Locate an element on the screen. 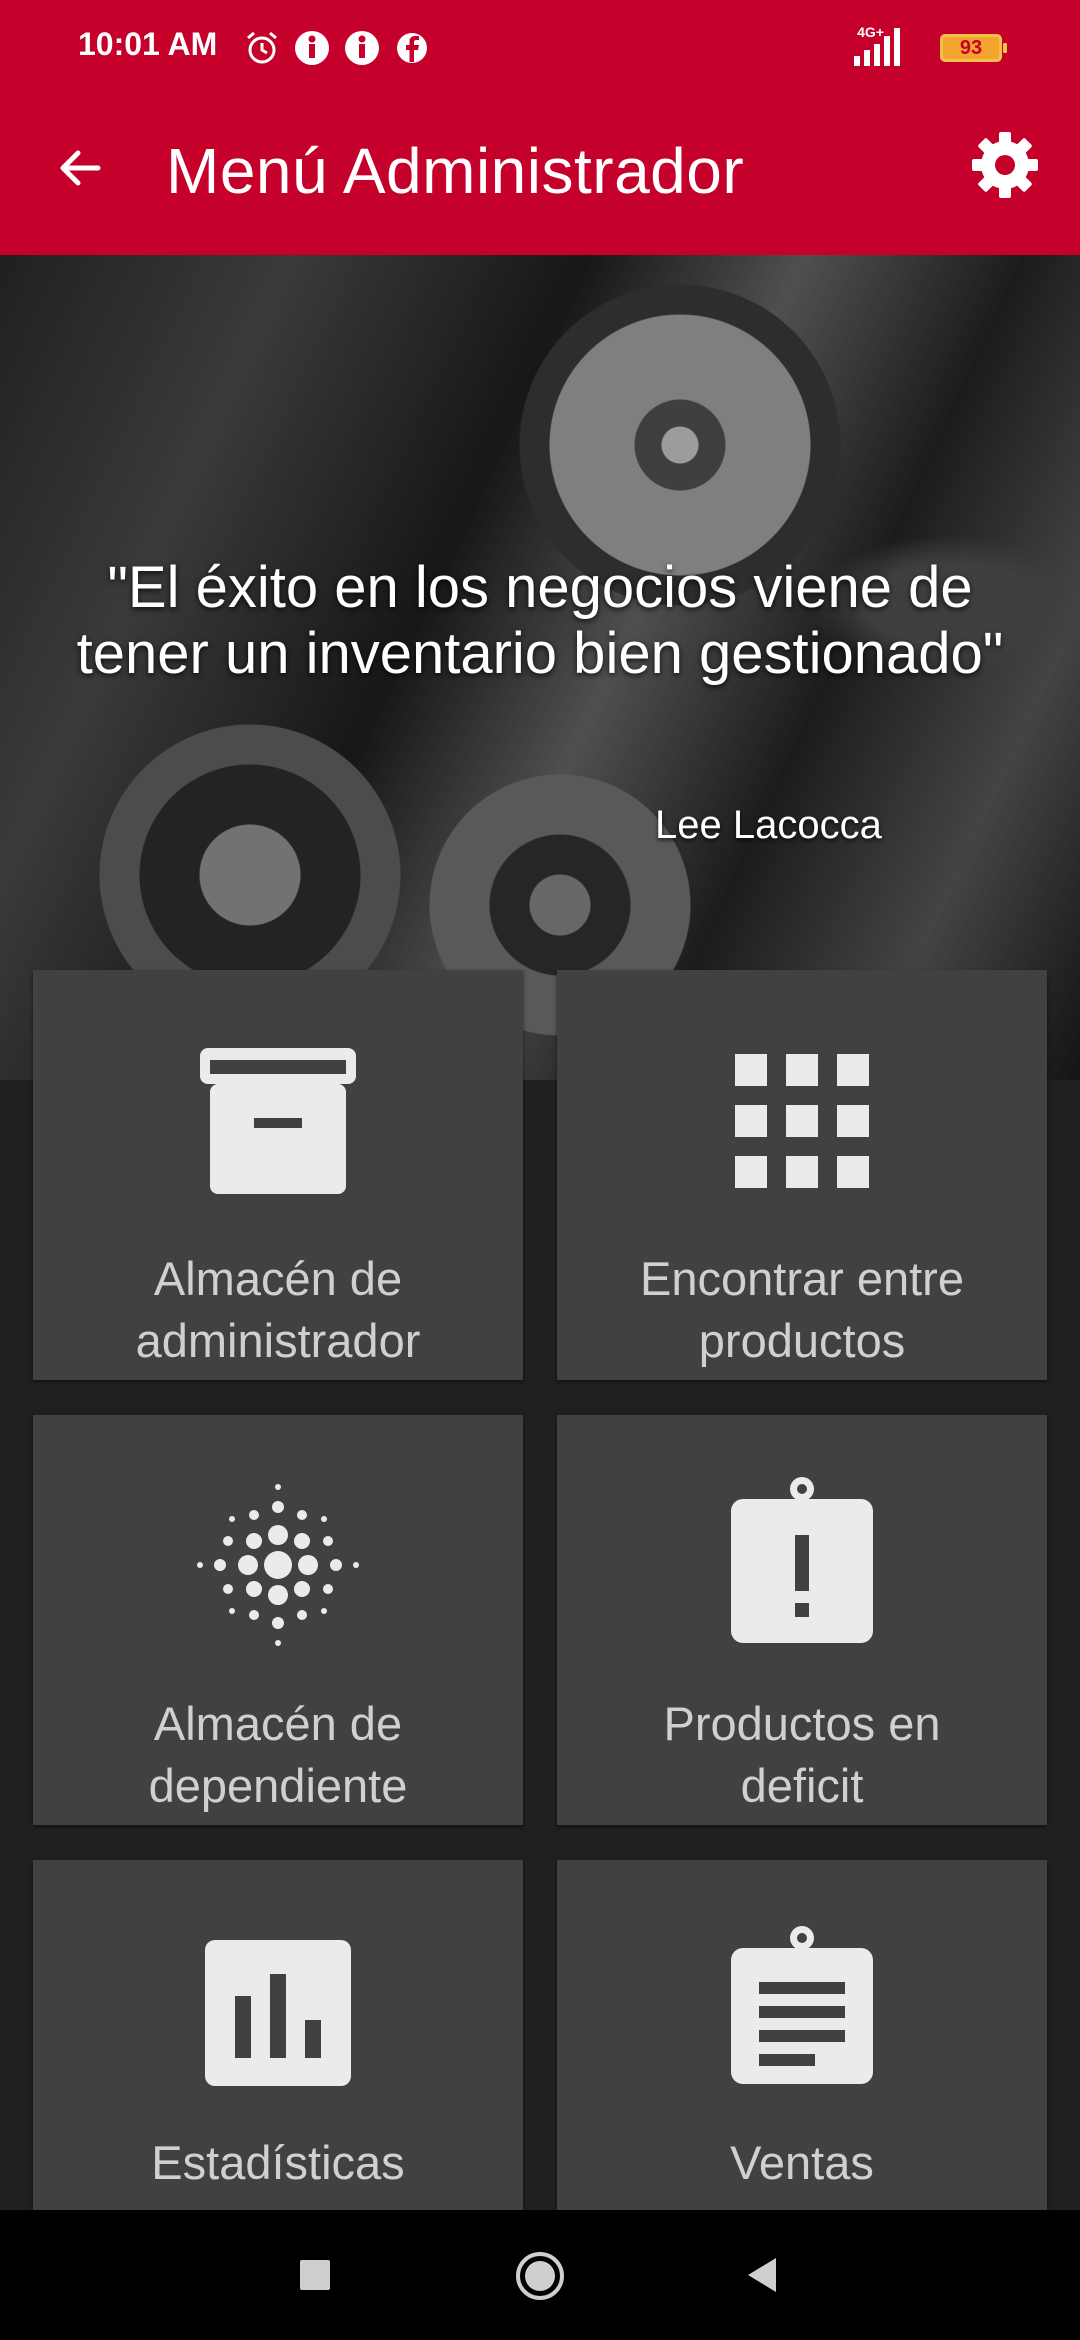  page-title: Menú Administrador is located at coordinates (455, 171).